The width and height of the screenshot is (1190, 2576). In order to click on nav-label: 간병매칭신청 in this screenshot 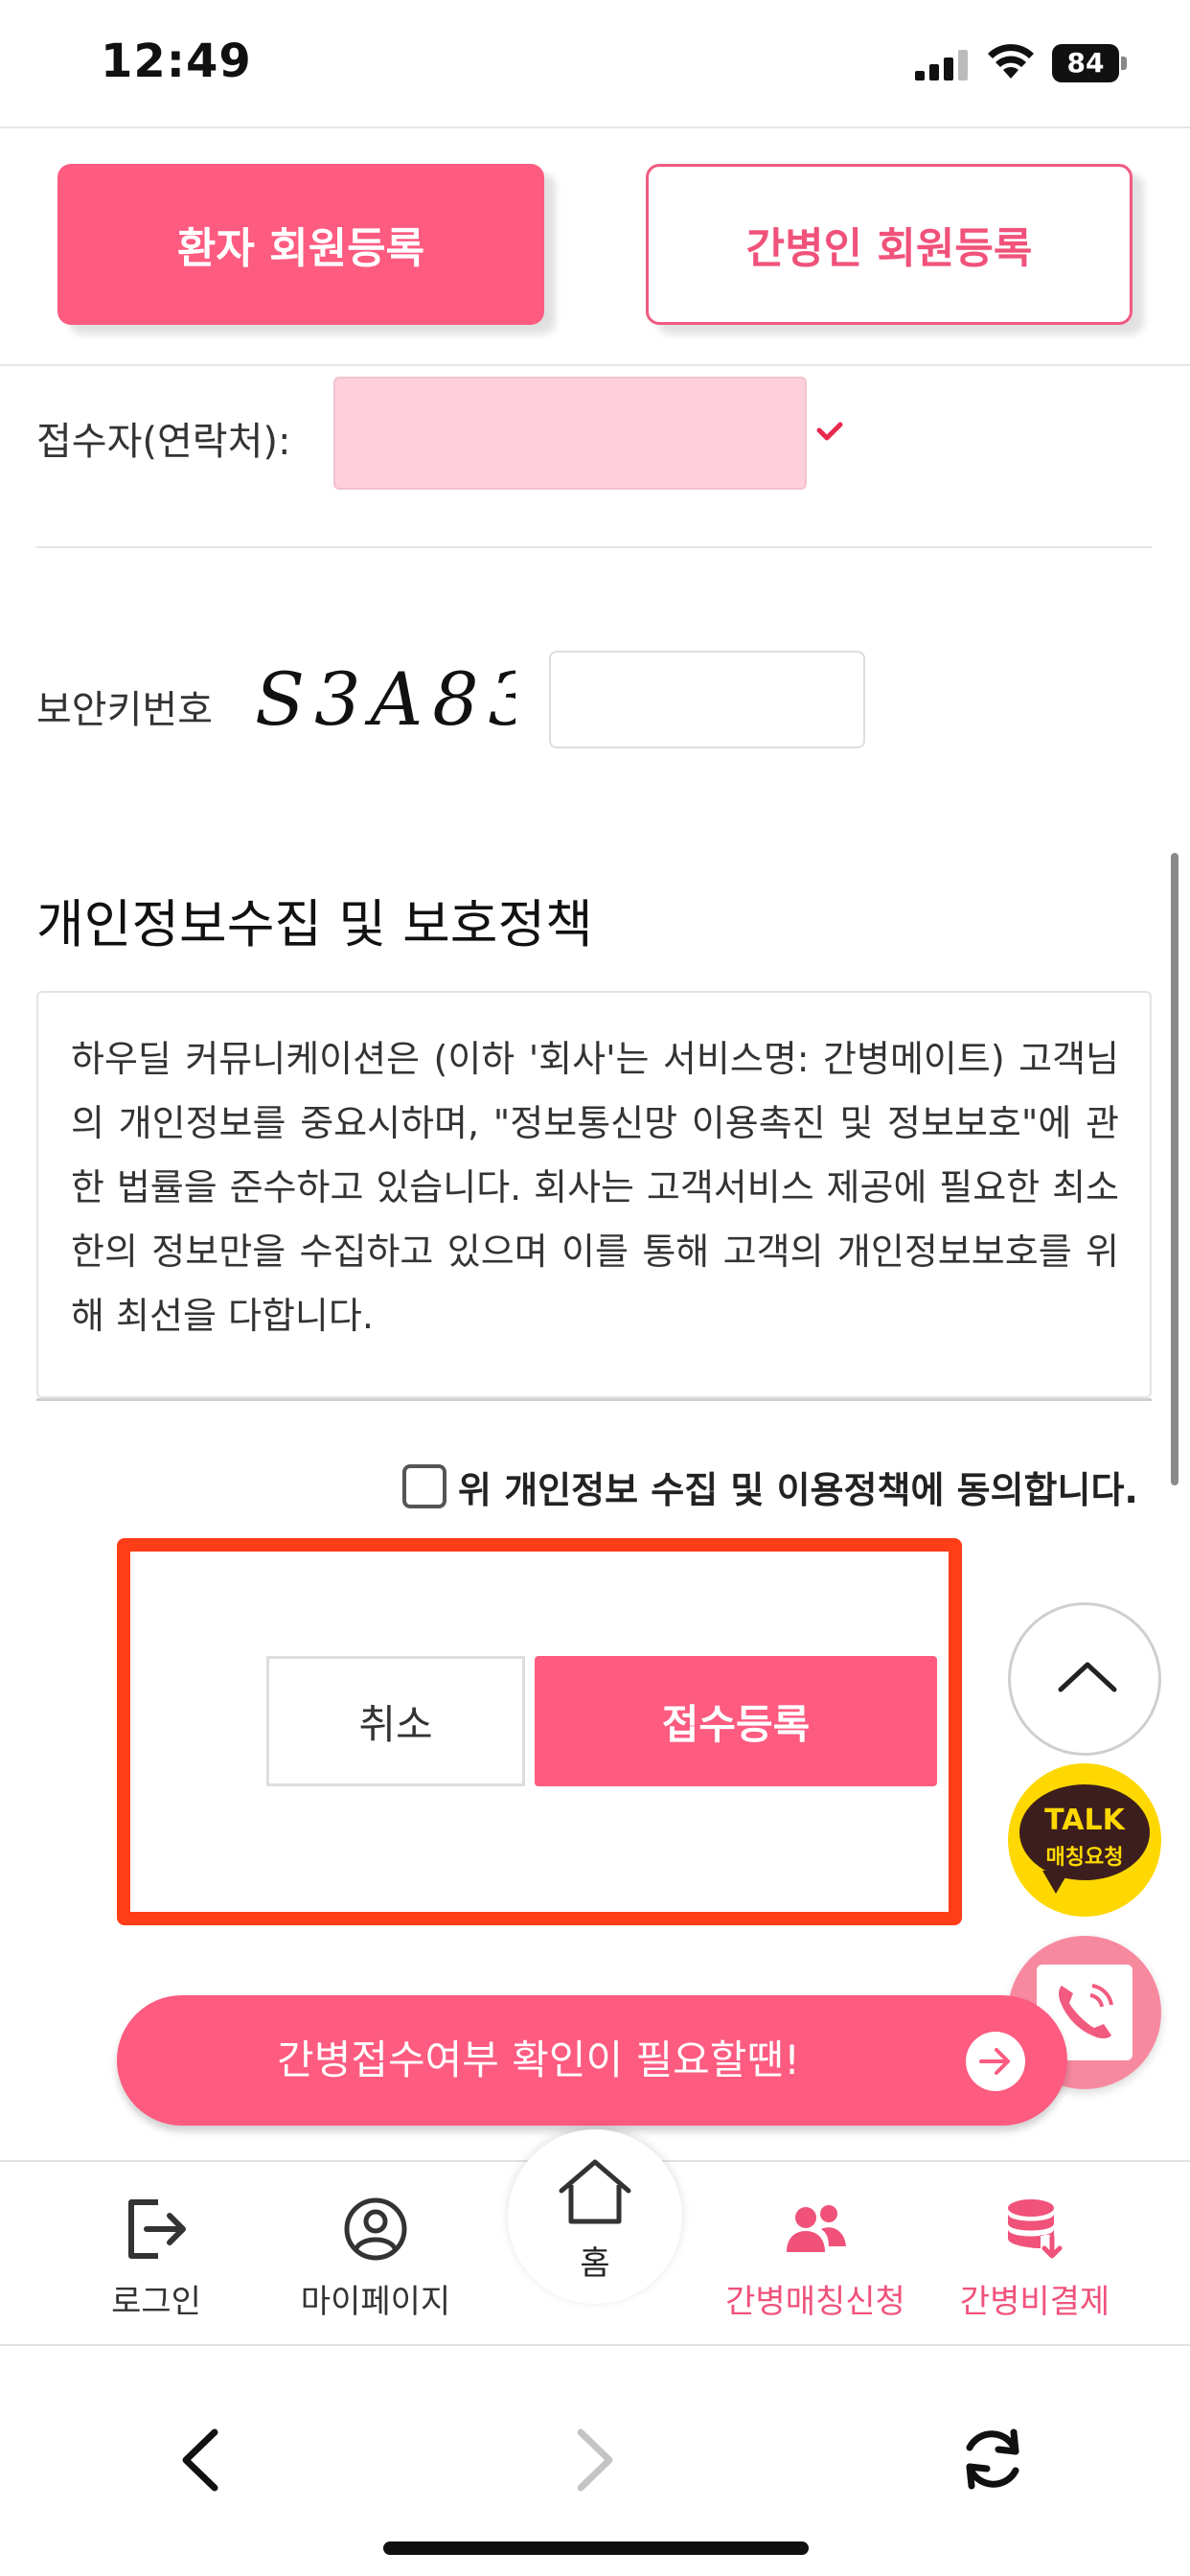, I will do `click(815, 2302)`.